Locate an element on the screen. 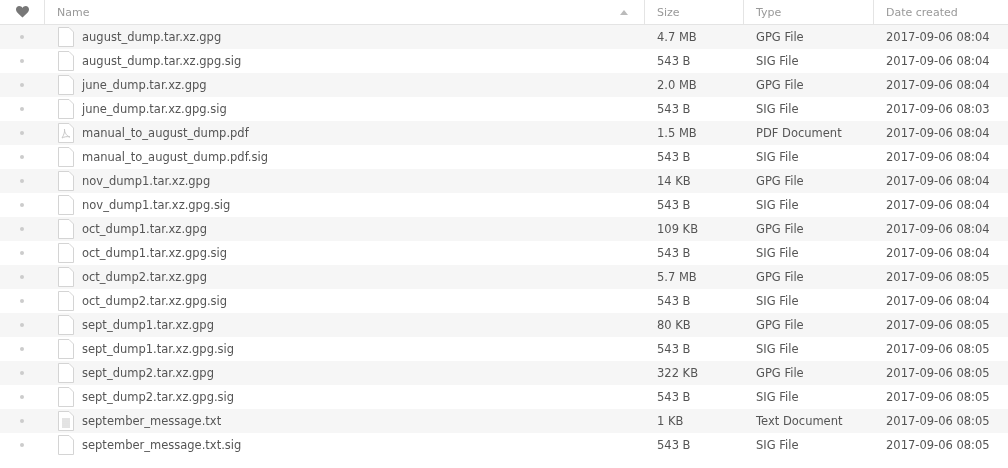  file-name: oct_dump2.tar.xz.gpg.sig is located at coordinates (155, 301).